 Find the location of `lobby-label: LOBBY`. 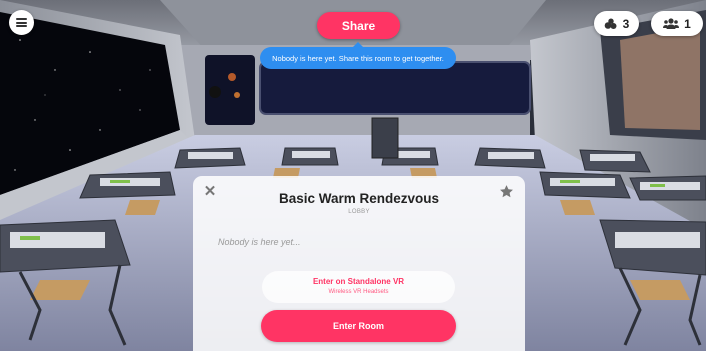

lobby-label: LOBBY is located at coordinates (359, 212).